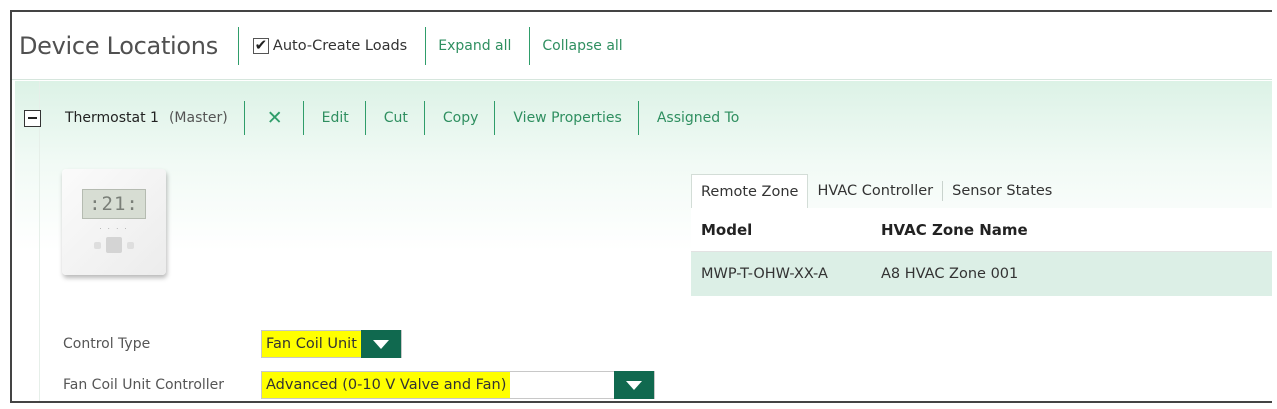 This screenshot has height=409, width=1277. What do you see at coordinates (107, 344) in the screenshot?
I see `control-type-label: Control Type` at bounding box center [107, 344].